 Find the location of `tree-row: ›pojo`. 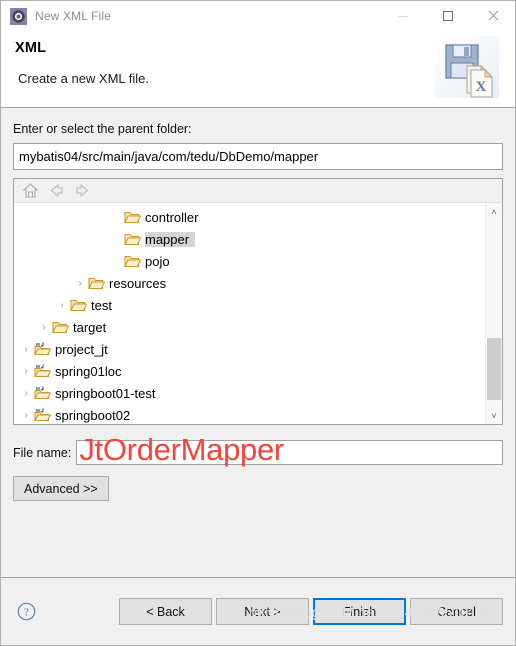

tree-row: ›pojo is located at coordinates (258, 261).